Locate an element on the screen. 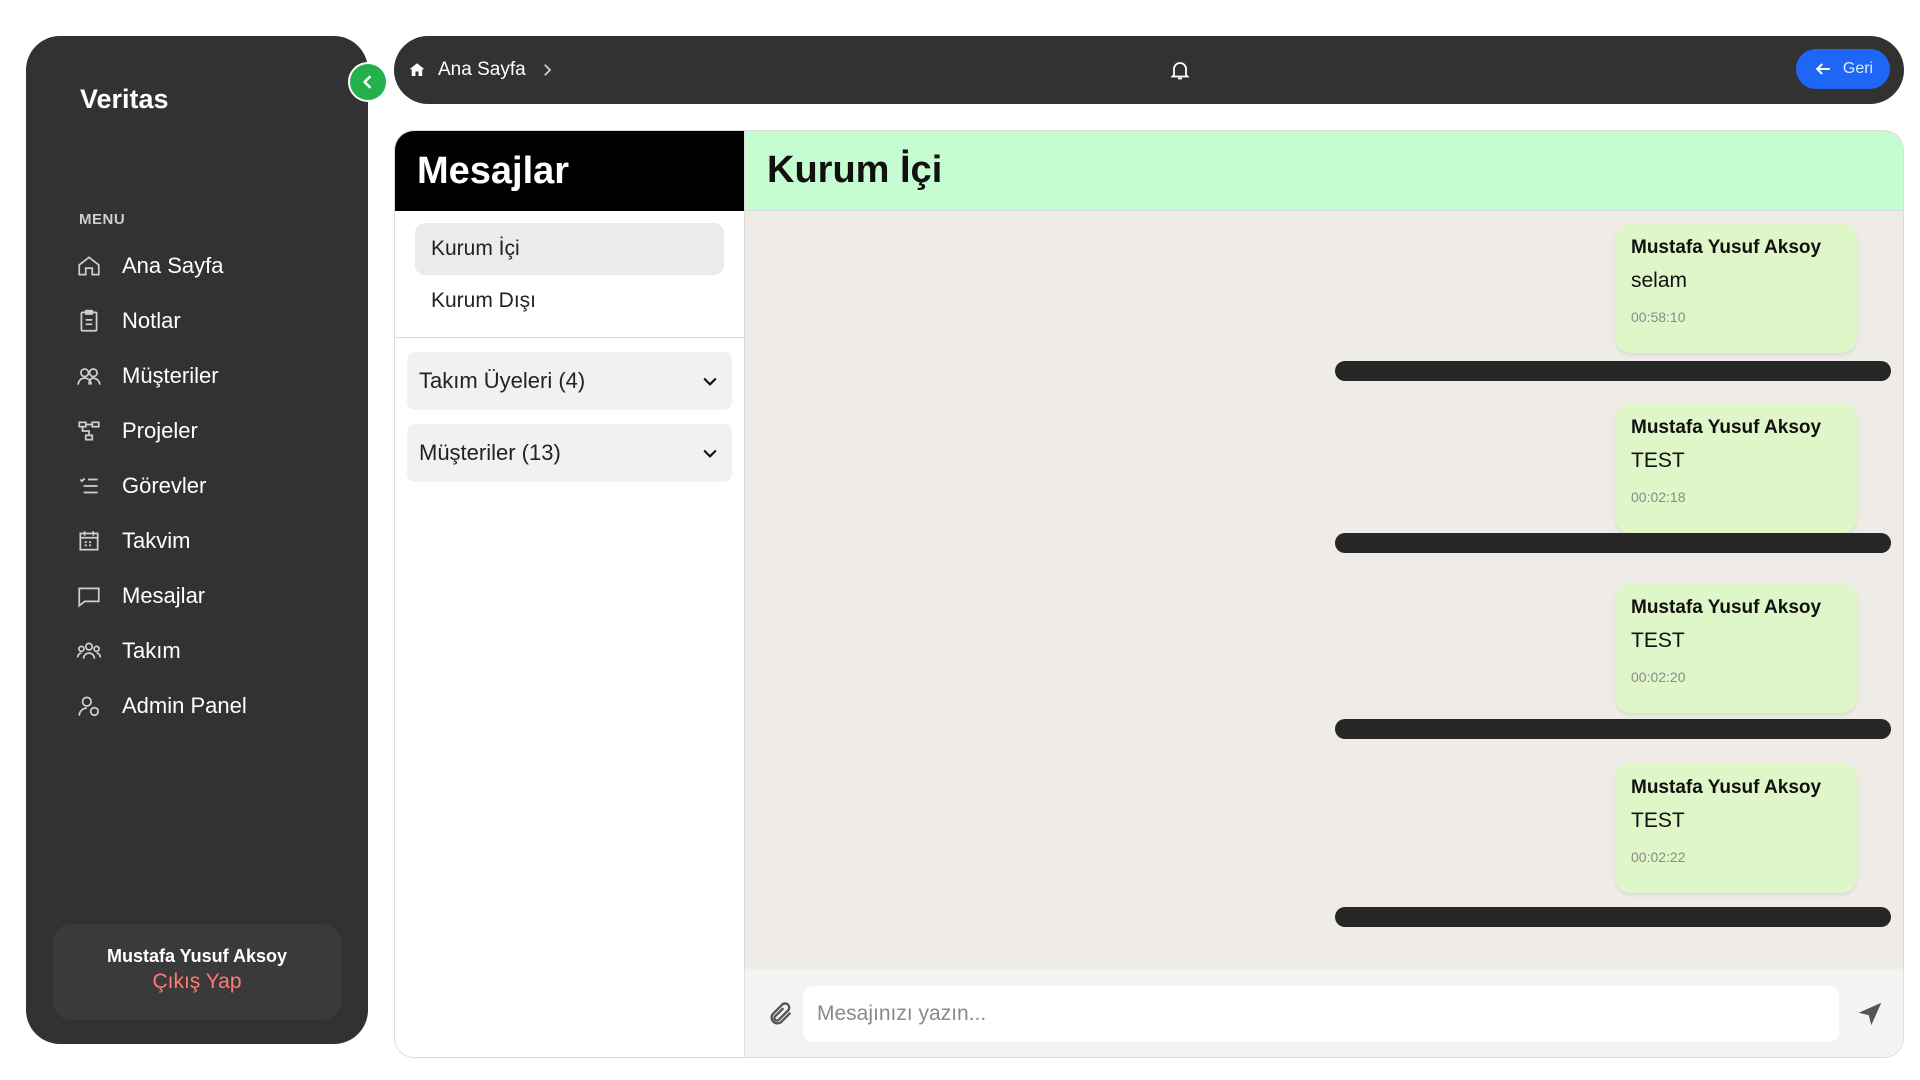 The width and height of the screenshot is (1920, 1080). send-icon is located at coordinates (1870, 1014).